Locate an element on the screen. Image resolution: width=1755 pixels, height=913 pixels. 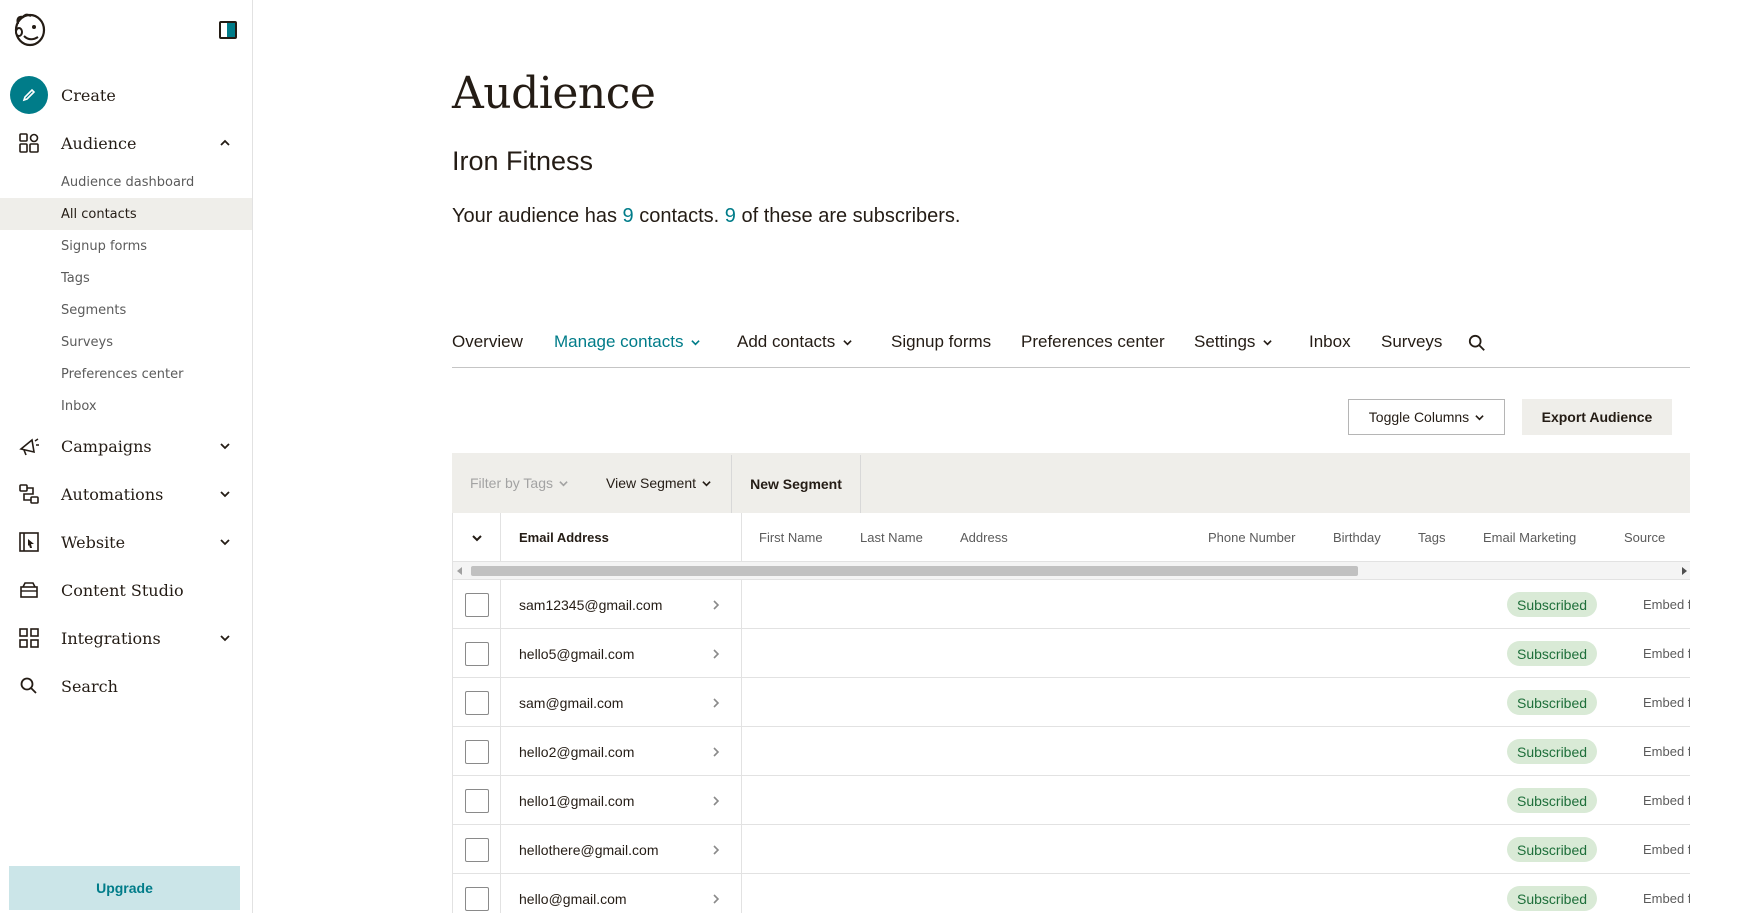
column-header-email: Email Address is located at coordinates (564, 537).